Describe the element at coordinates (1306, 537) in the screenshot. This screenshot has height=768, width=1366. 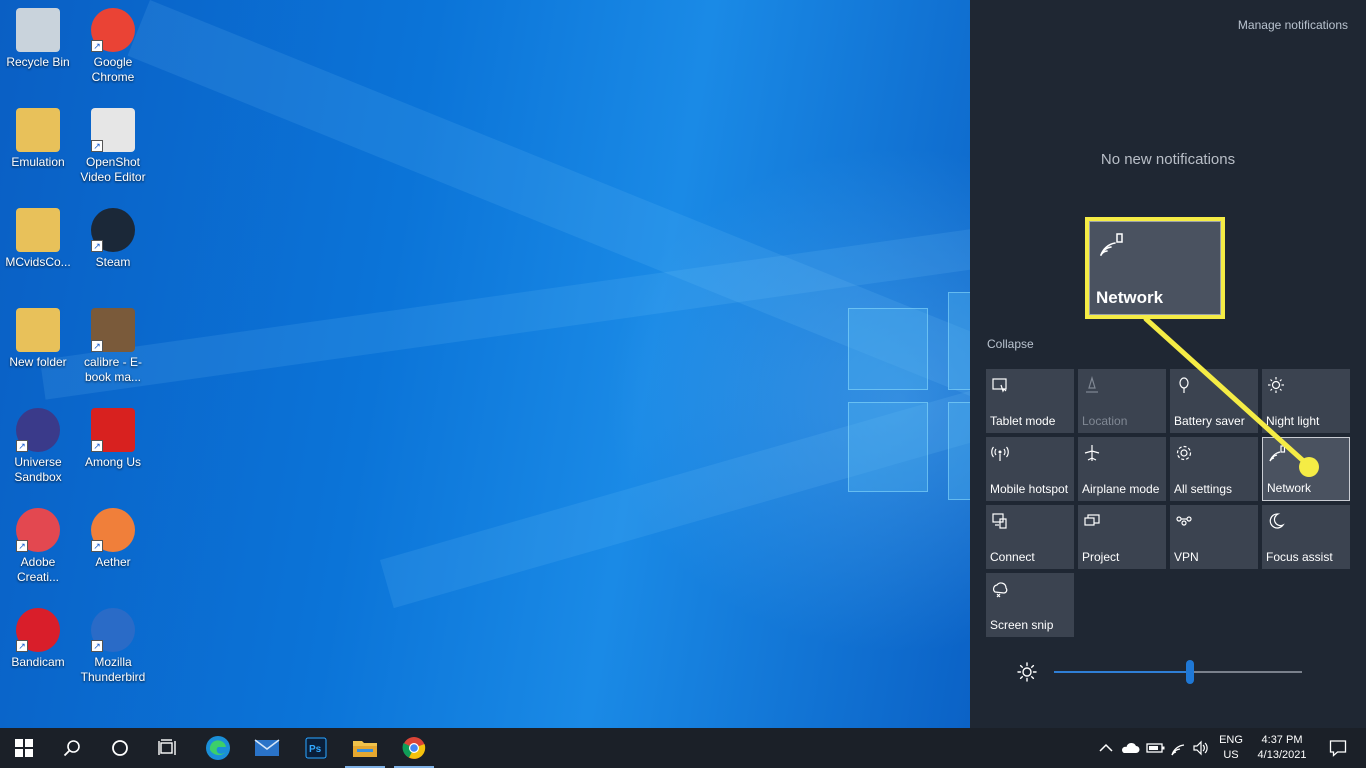
I see `quick-action-focus-assist: Focus assist` at that location.